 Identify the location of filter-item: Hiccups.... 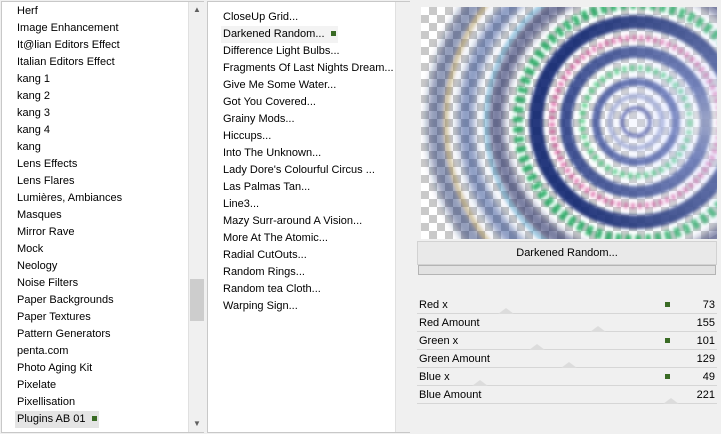
(247, 136).